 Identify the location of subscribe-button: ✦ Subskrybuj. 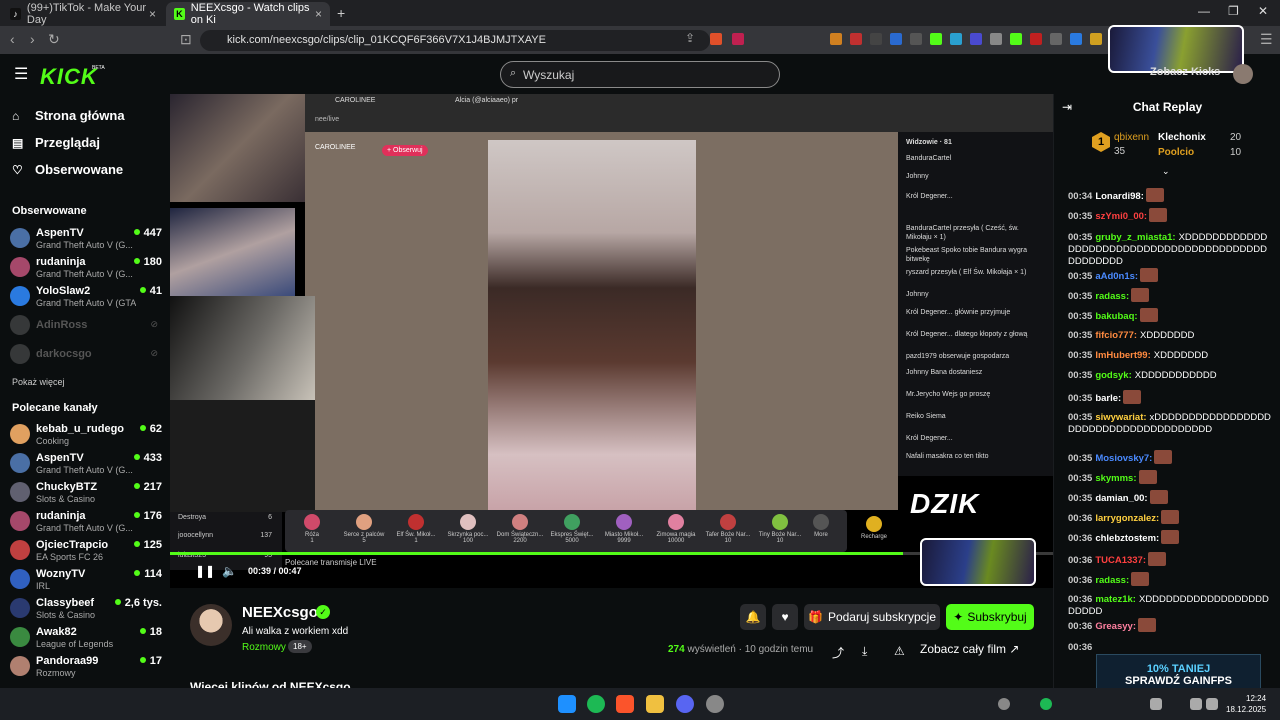
(990, 617).